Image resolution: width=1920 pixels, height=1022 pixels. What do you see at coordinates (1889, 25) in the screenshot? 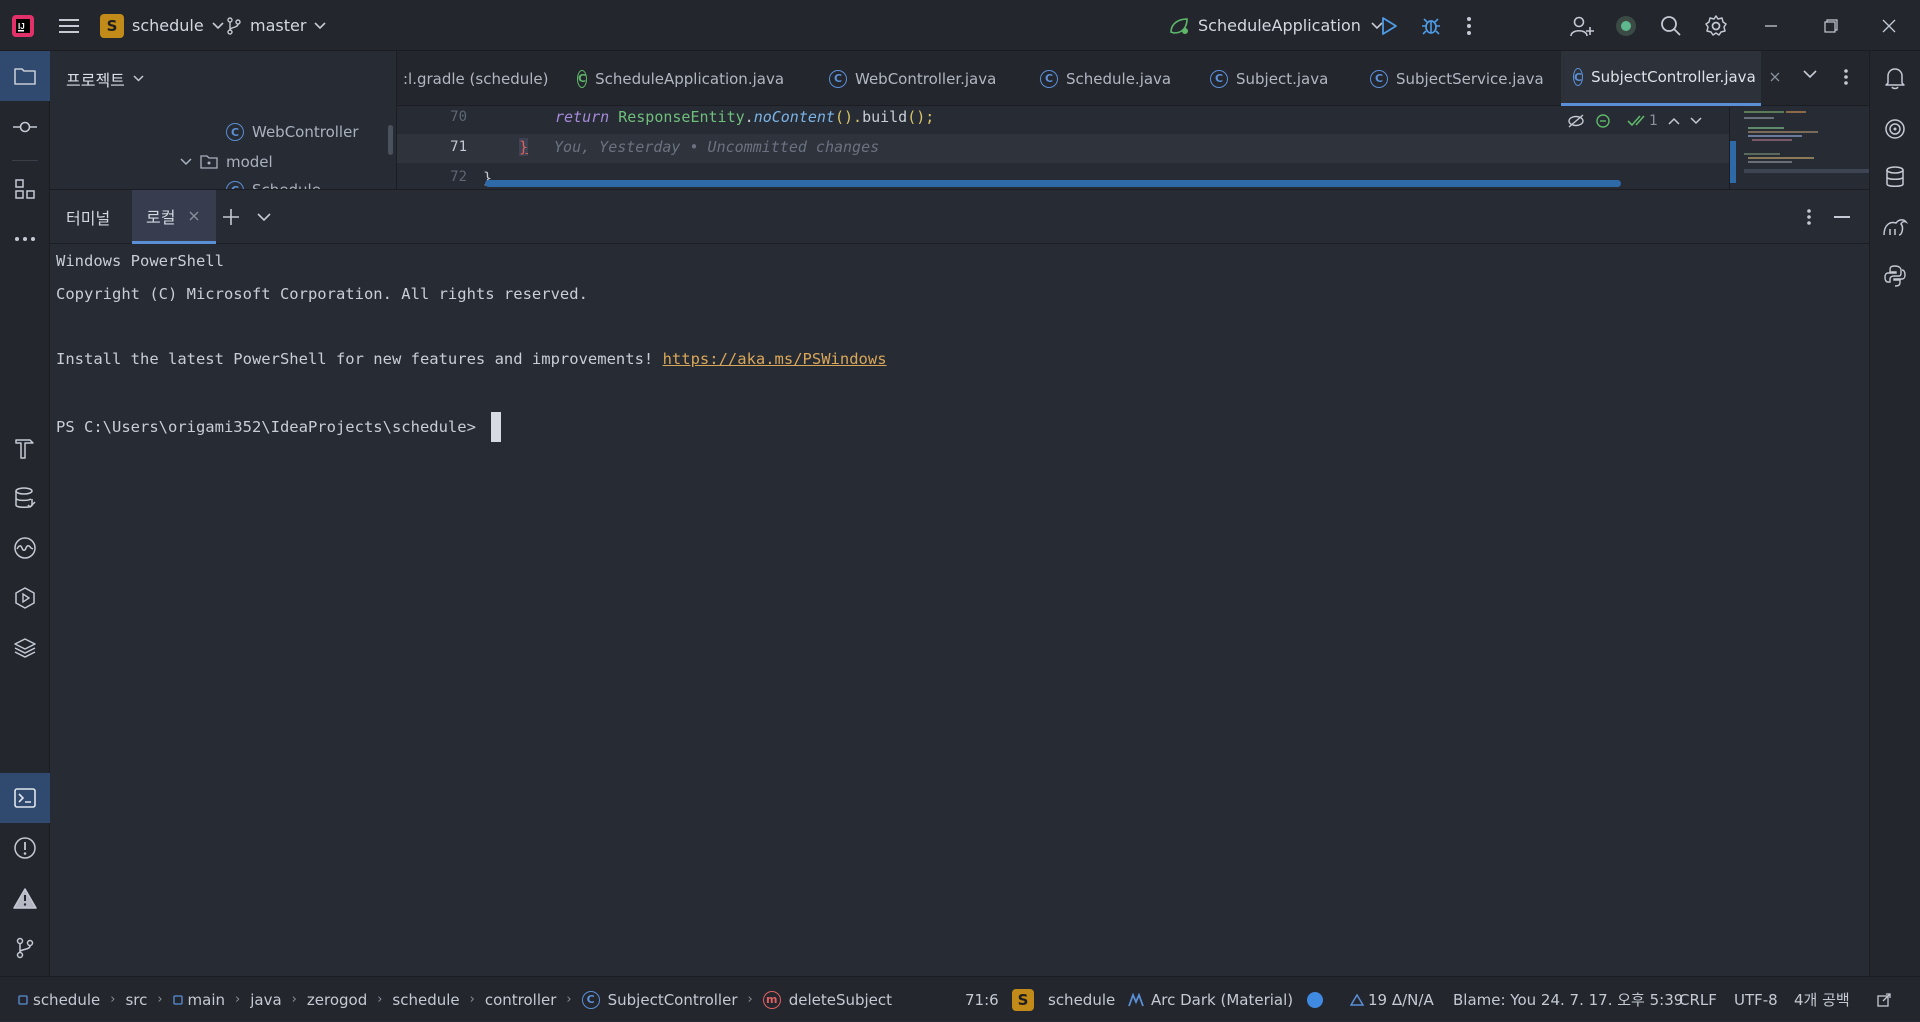
I see `close-icon` at bounding box center [1889, 25].